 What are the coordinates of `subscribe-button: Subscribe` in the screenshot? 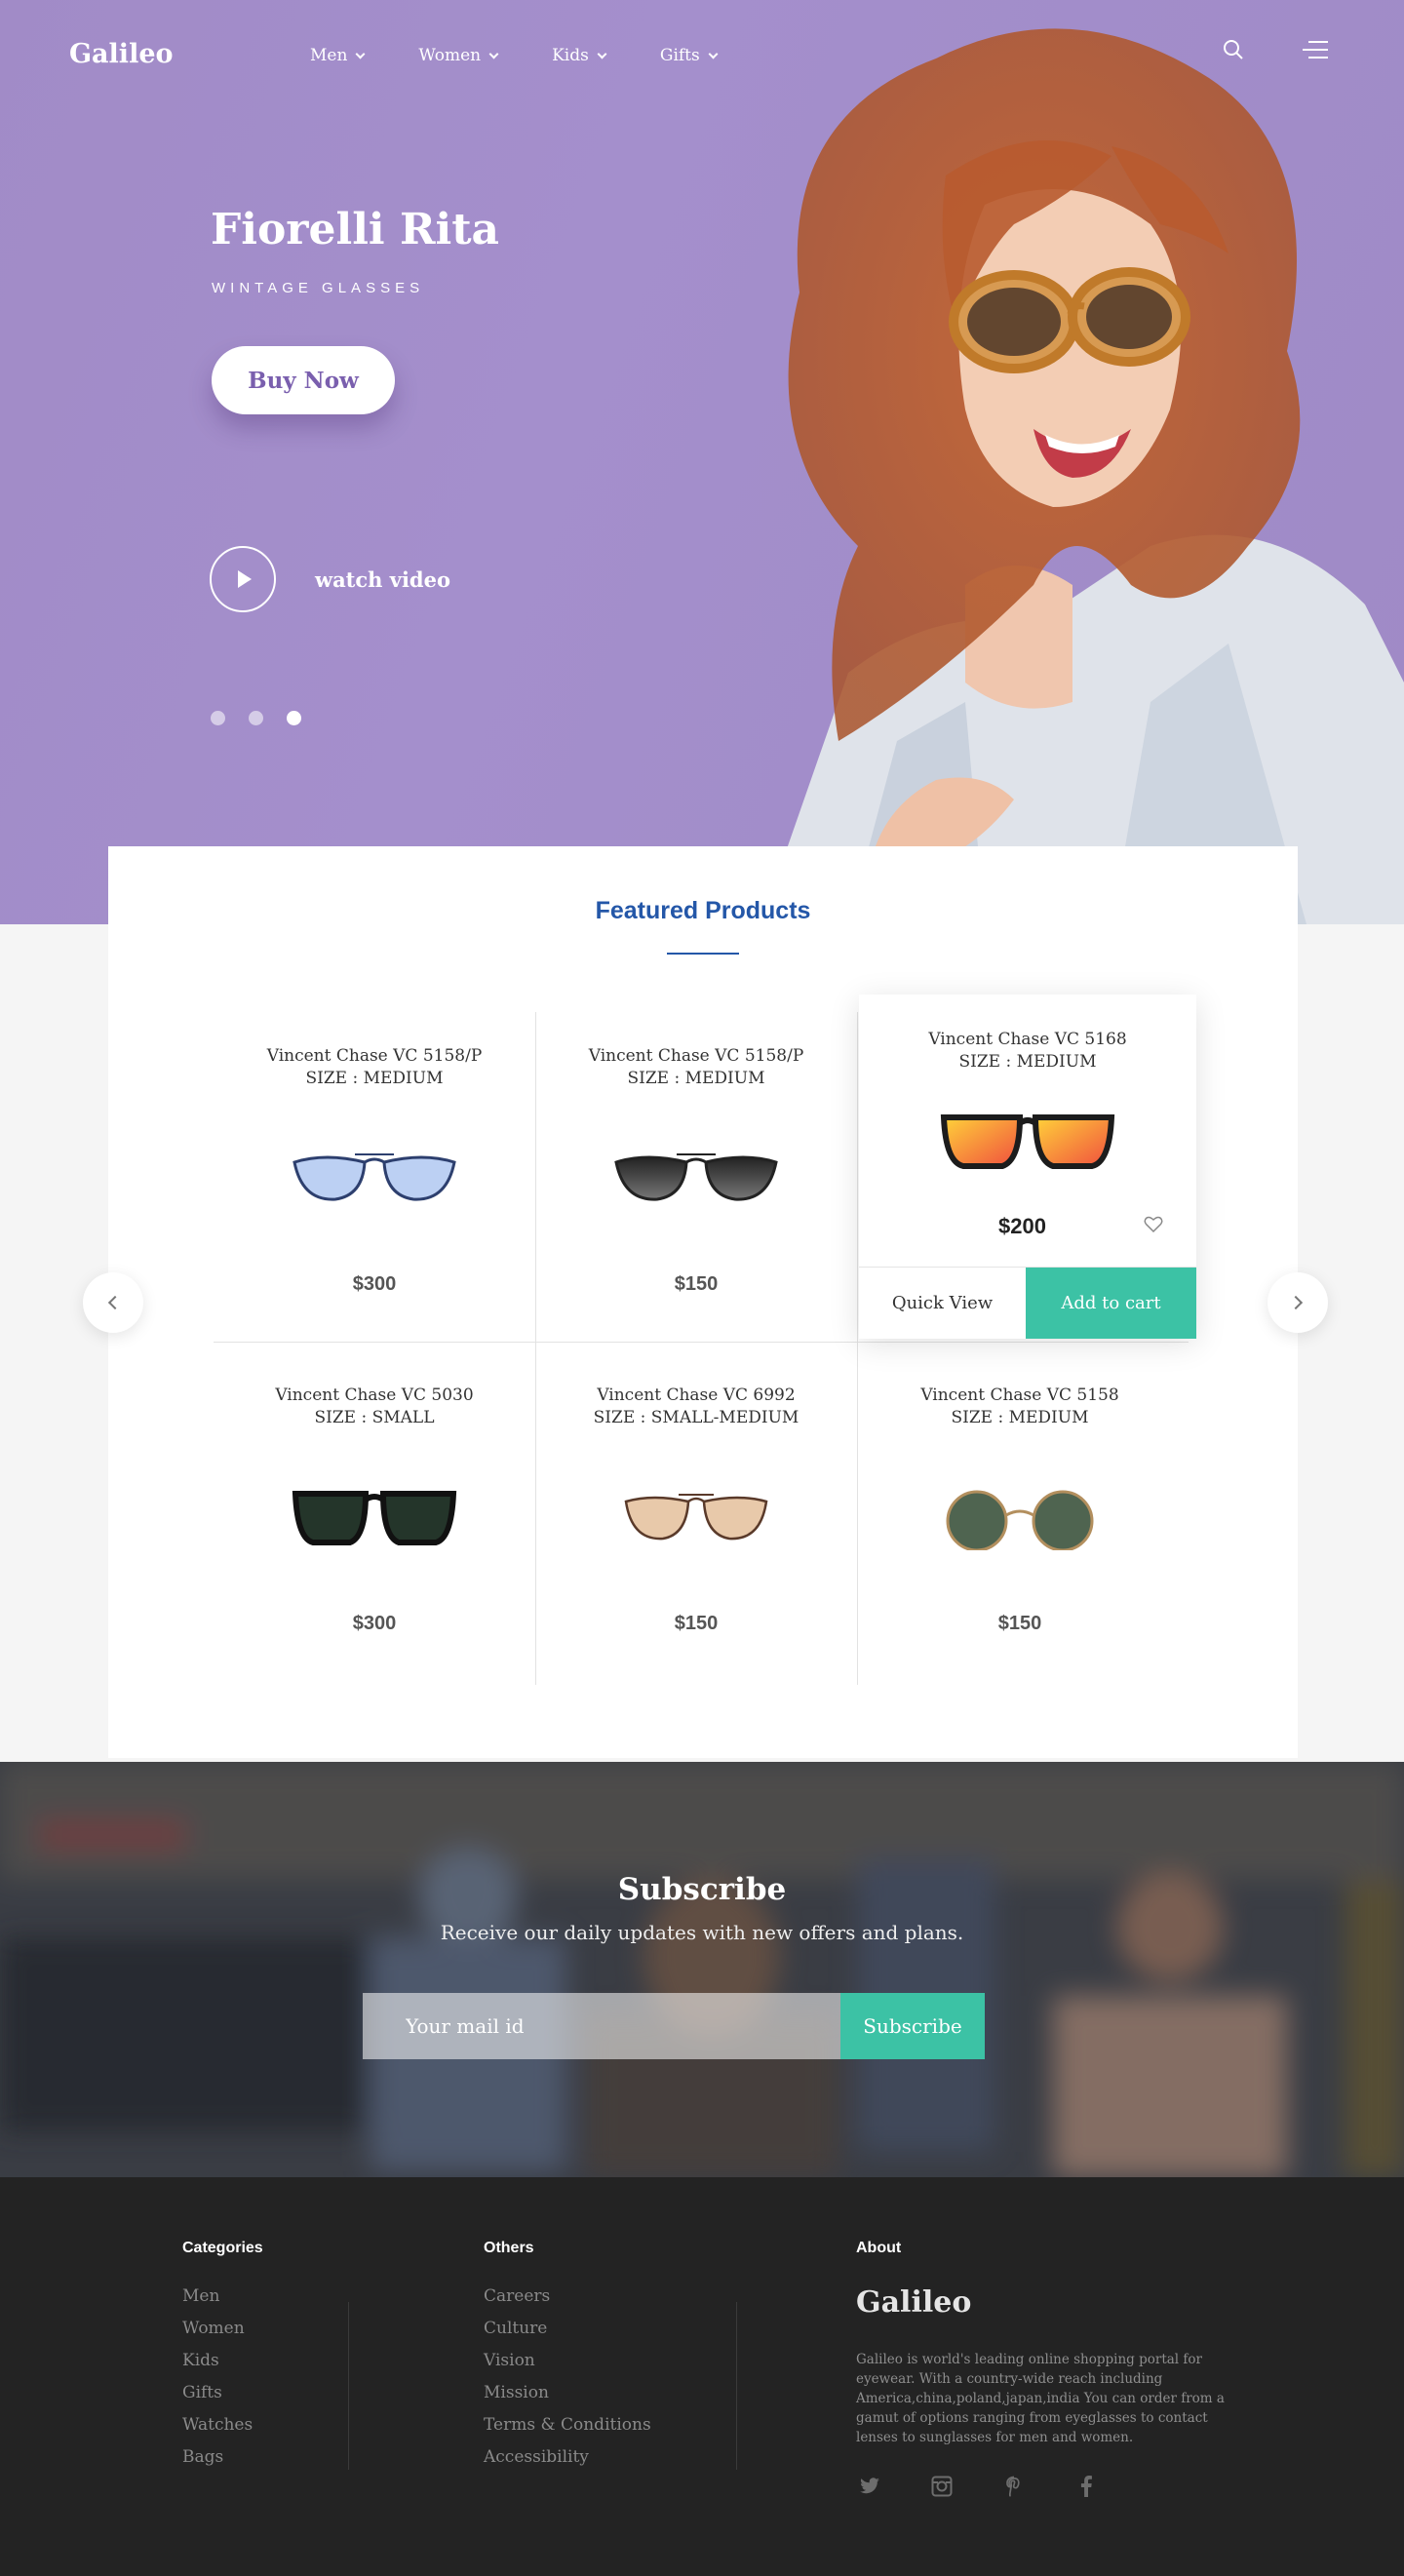 It's located at (912, 2026).